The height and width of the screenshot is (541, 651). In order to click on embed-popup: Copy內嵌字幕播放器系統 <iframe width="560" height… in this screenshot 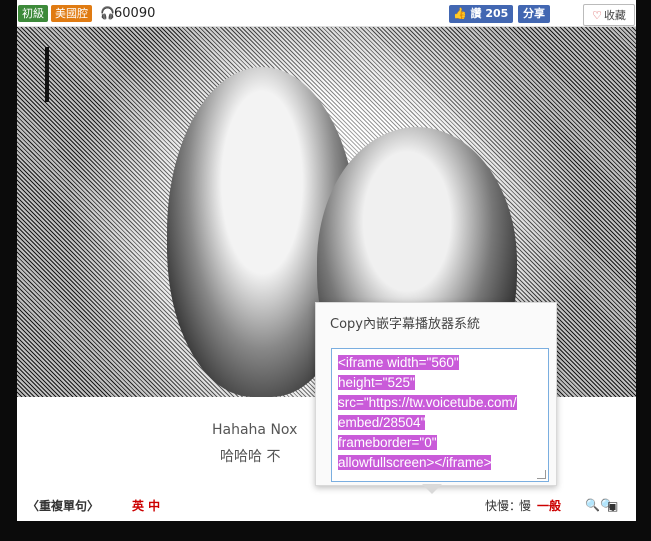, I will do `click(436, 394)`.